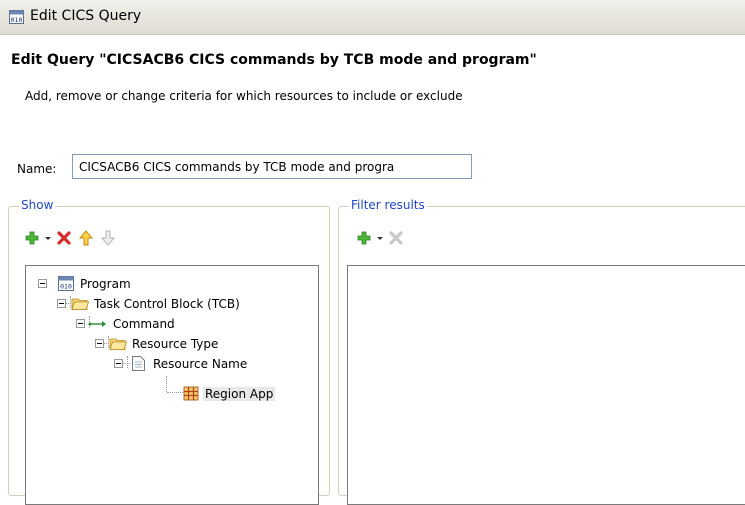 Image resolution: width=745 pixels, height=505 pixels. What do you see at coordinates (162, 284) in the screenshot?
I see `tree-item-program: 010 Program` at bounding box center [162, 284].